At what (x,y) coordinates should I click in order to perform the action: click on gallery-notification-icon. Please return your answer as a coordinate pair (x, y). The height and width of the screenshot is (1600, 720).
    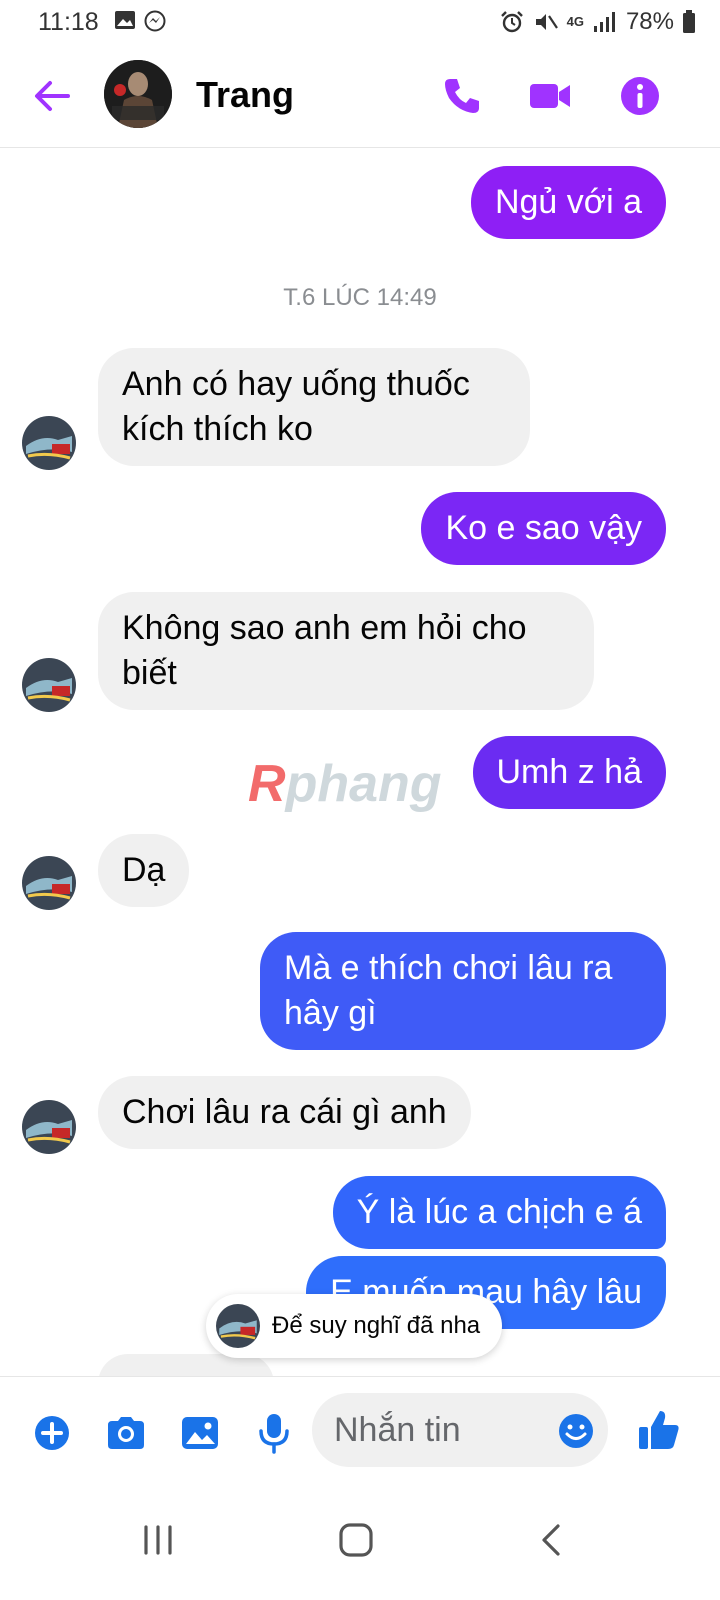
    Looking at the image, I should click on (125, 20).